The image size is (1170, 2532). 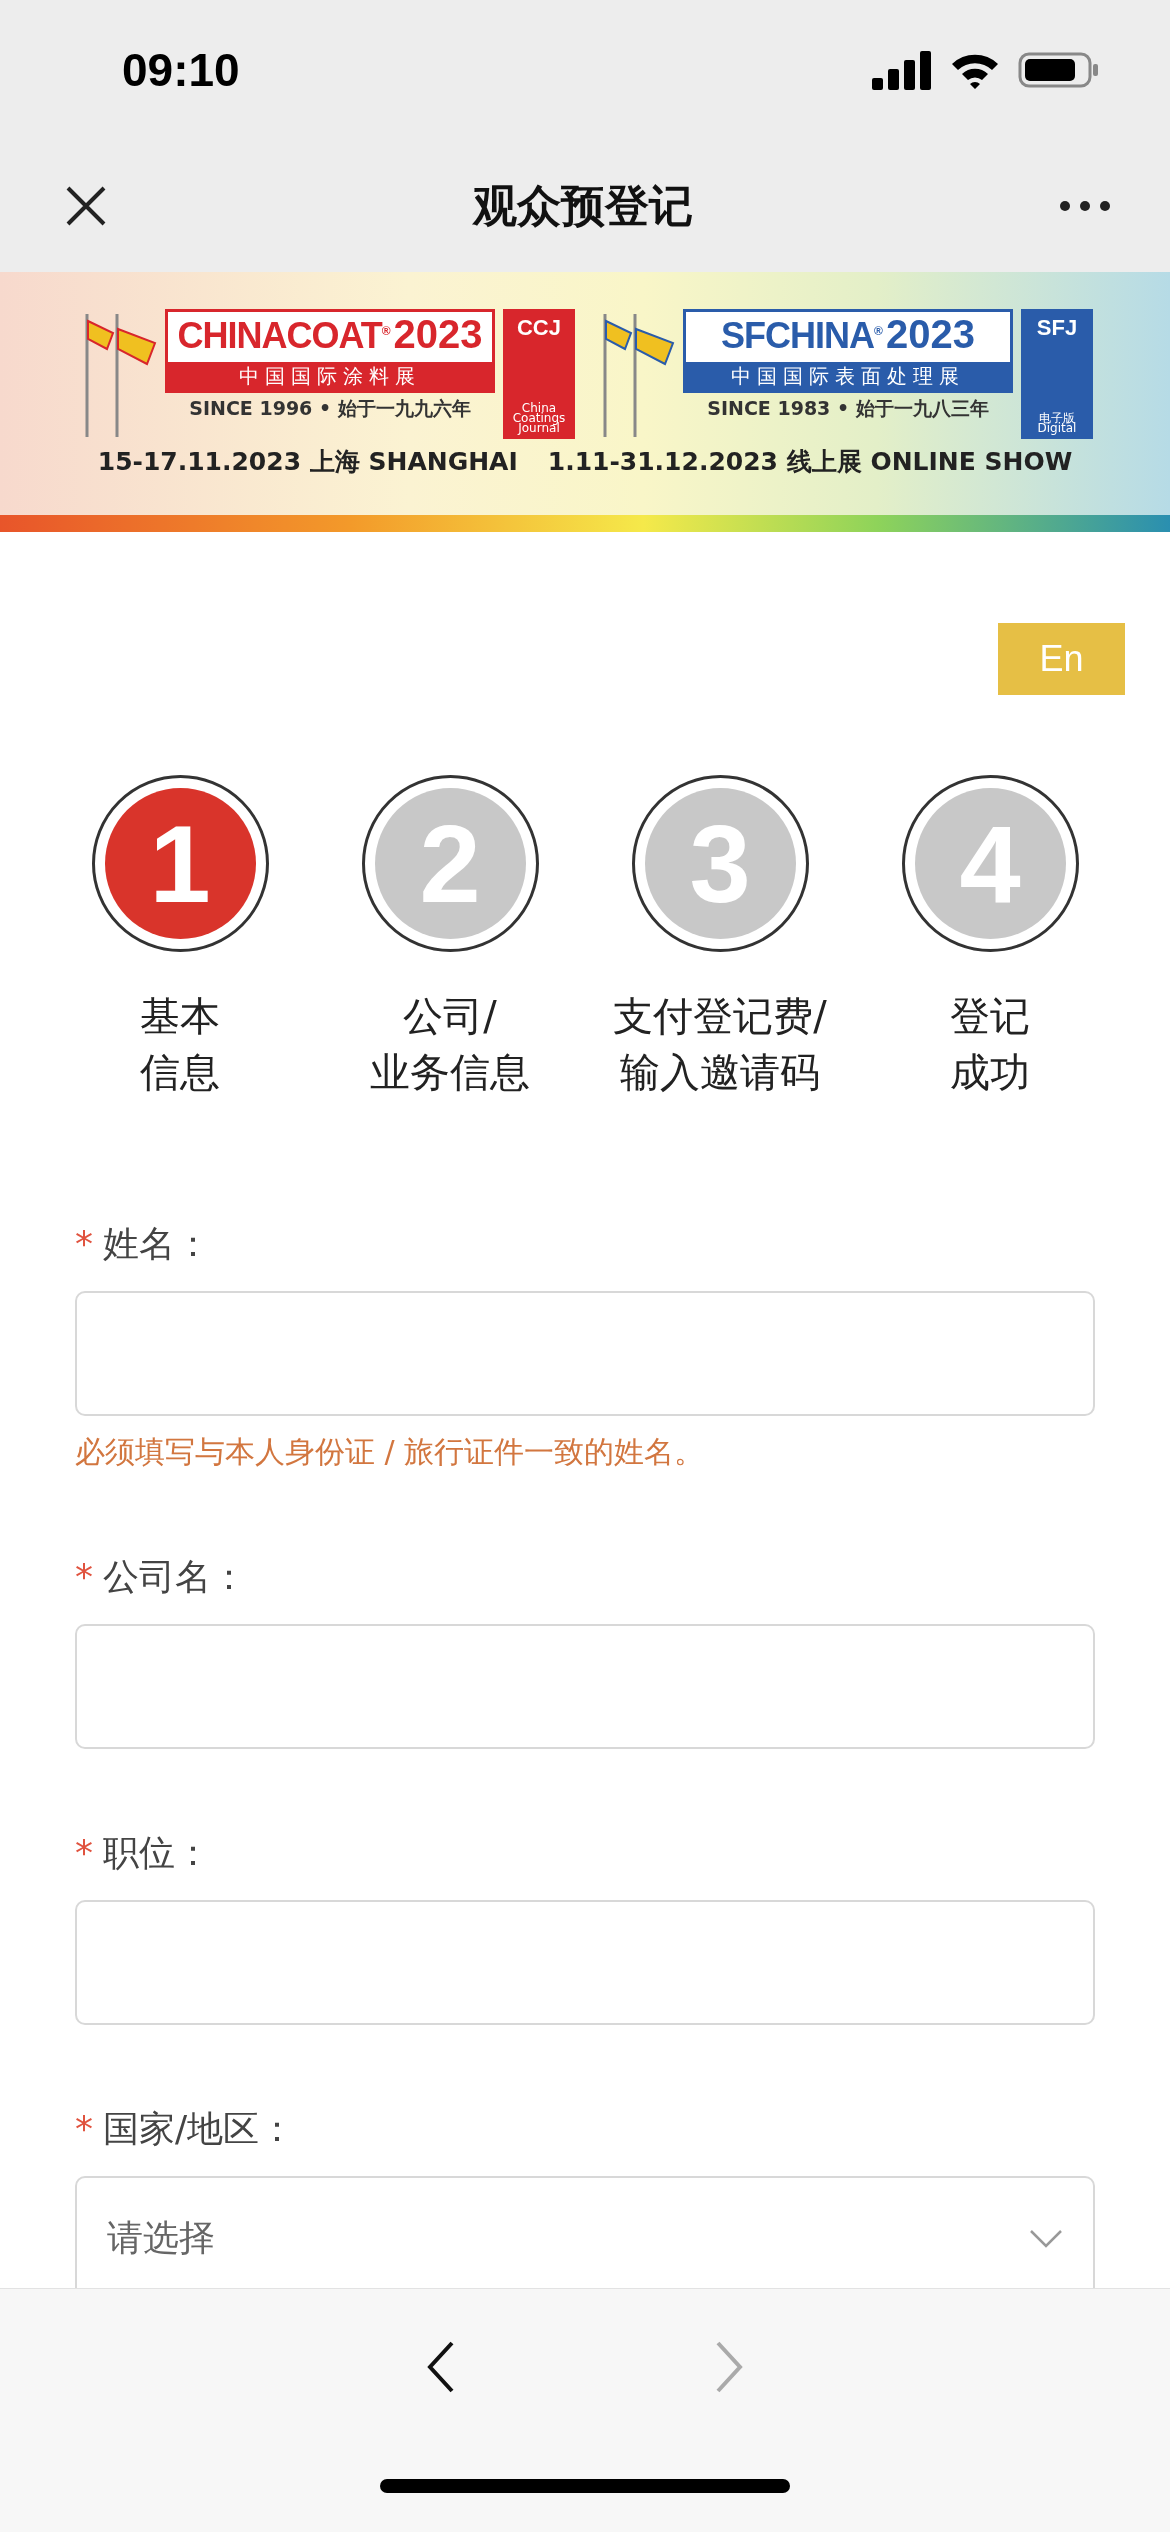 I want to click on event-dates: 15-17.11.2023 上海 SHANGHAI, so click(x=307, y=462).